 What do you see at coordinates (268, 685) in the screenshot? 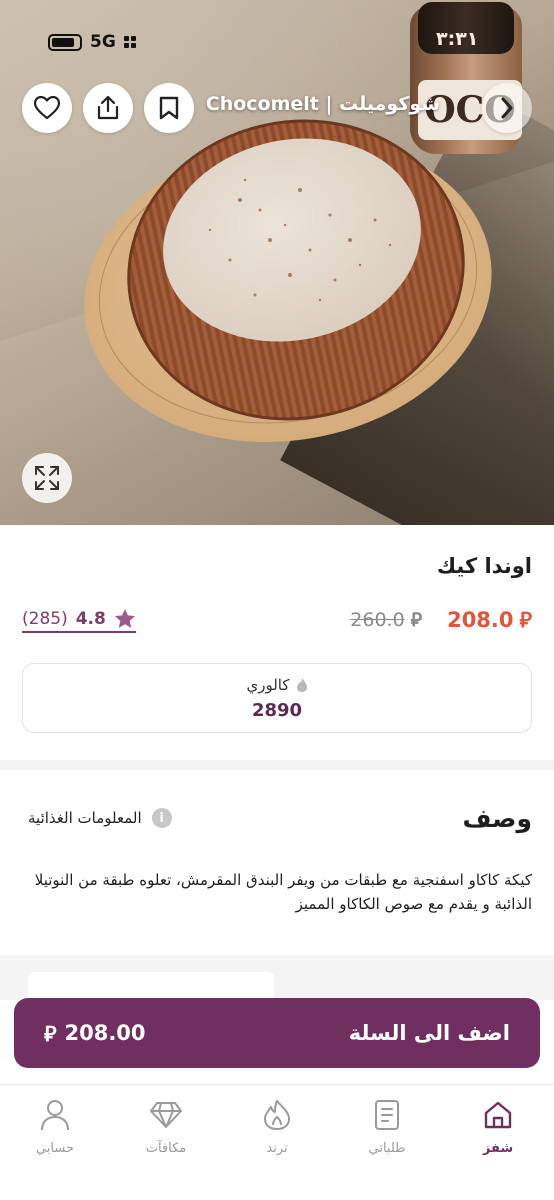
I see `calories-label: كالوري` at bounding box center [268, 685].